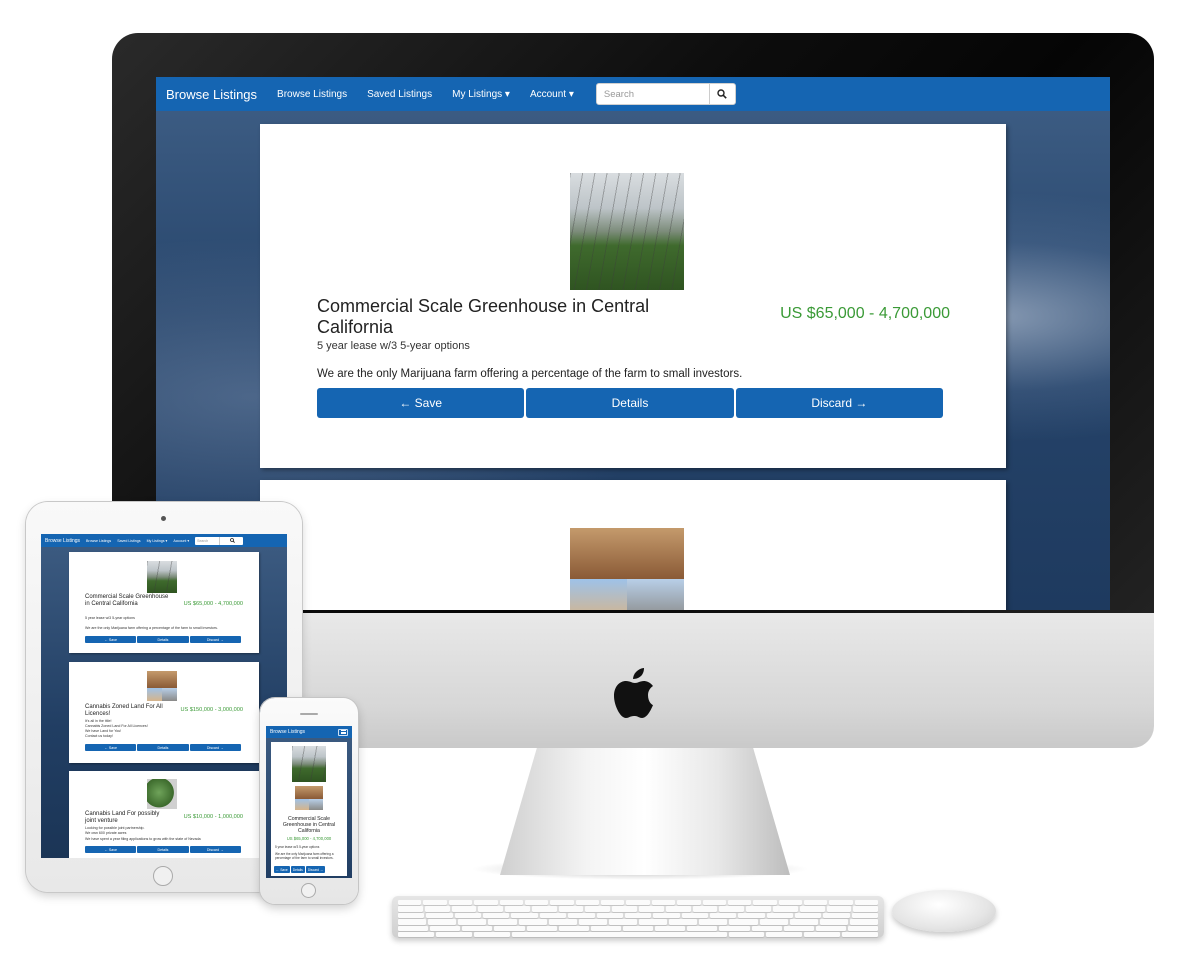 The height and width of the screenshot is (960, 1177). What do you see at coordinates (309, 732) in the screenshot?
I see `navbar: Browse Listings` at bounding box center [309, 732].